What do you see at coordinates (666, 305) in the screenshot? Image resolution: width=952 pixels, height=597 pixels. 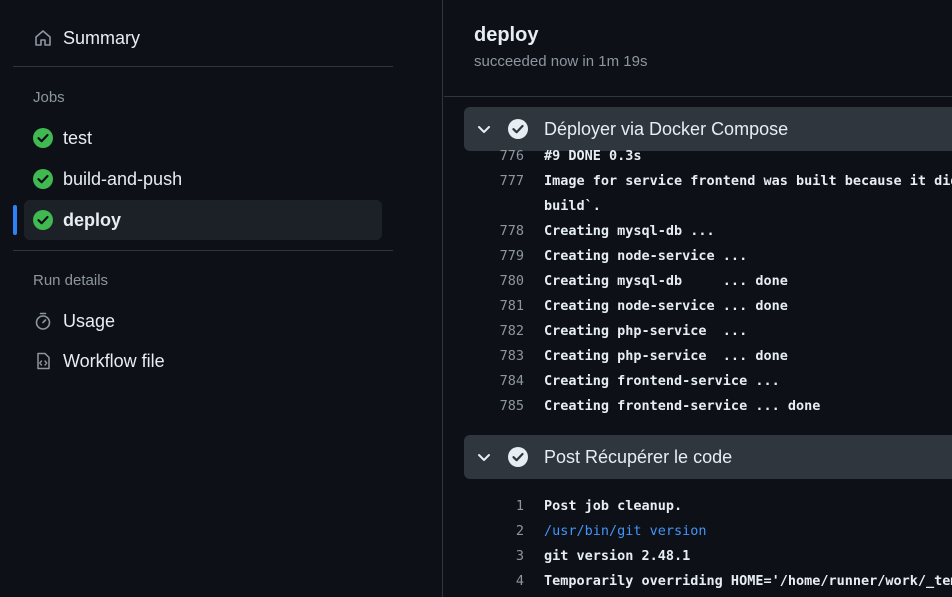 I see `log-text: Creating node-service ... done` at bounding box center [666, 305].